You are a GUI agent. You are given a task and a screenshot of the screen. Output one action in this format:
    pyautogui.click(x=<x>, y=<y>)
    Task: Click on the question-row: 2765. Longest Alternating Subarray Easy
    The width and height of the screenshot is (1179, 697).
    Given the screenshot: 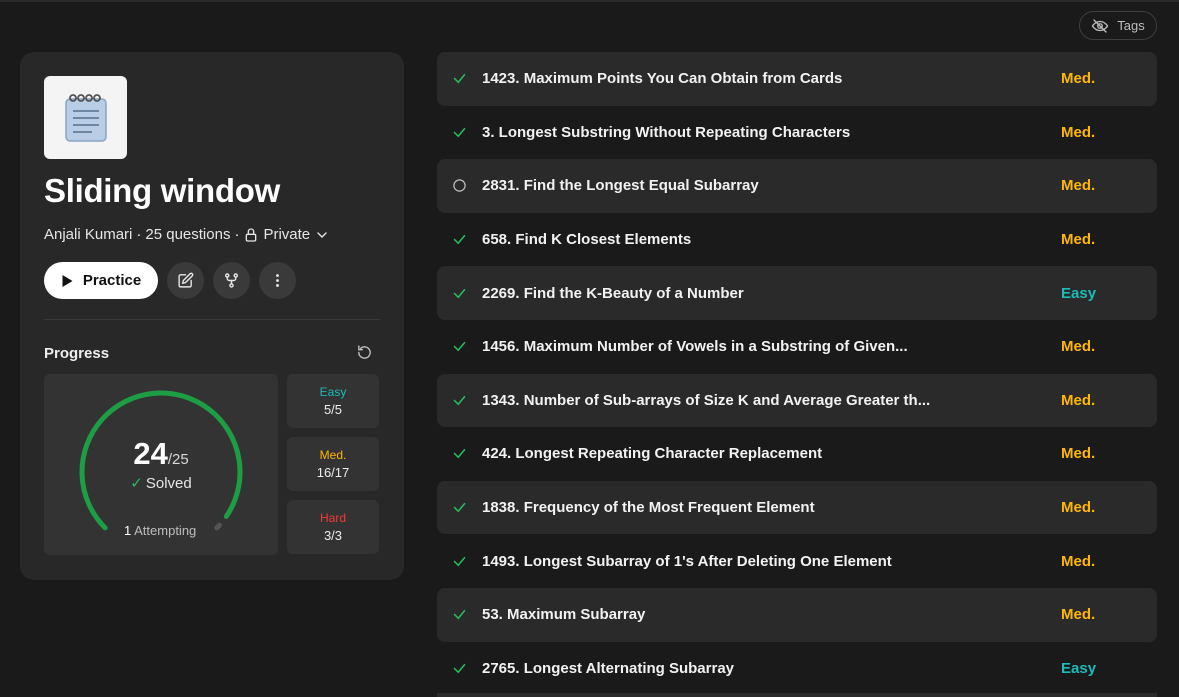 What is the action you would take?
    pyautogui.click(x=797, y=669)
    